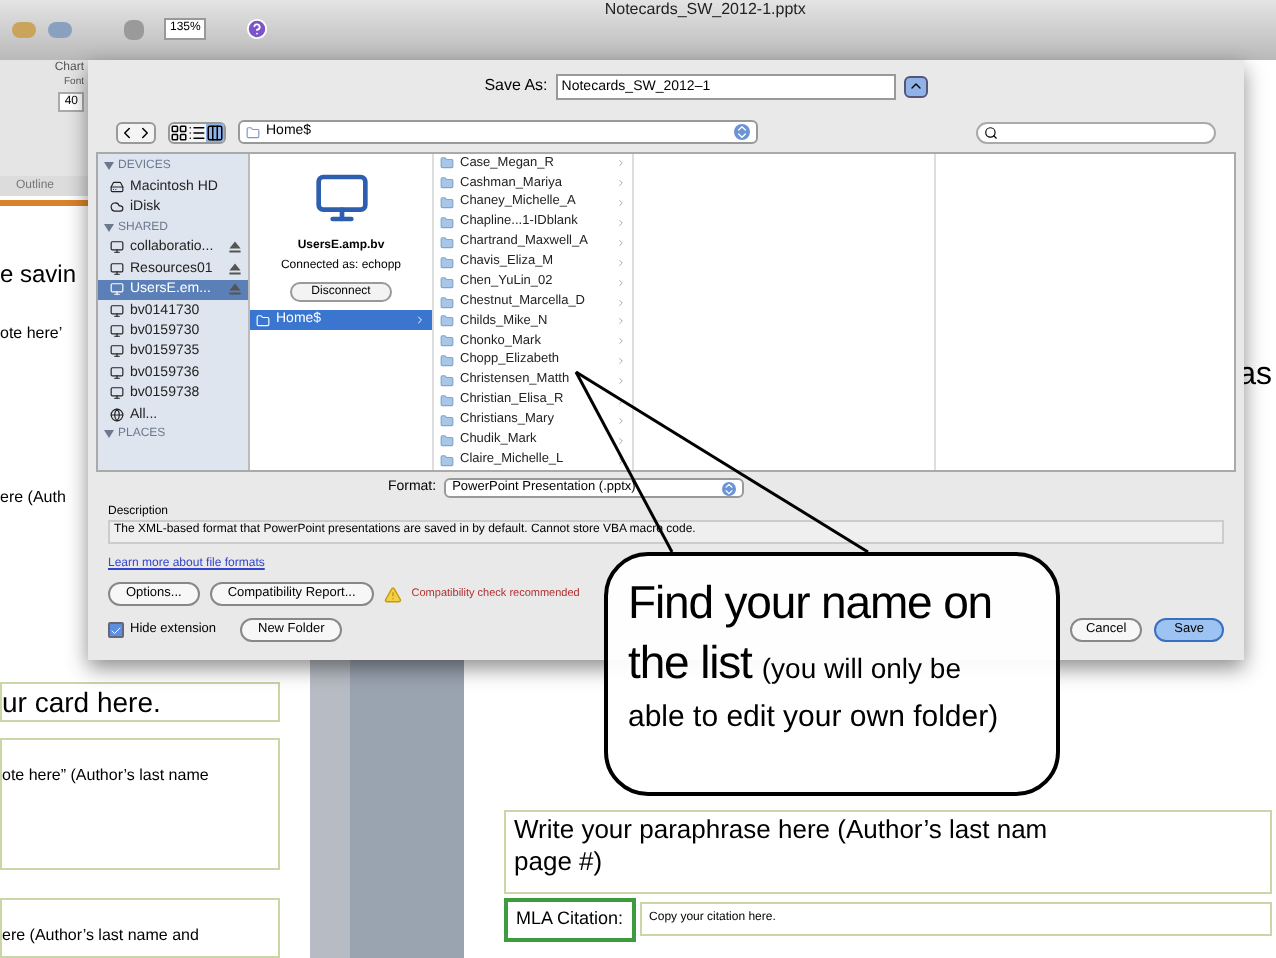 This screenshot has width=1276, height=958. I want to click on search-icon, so click(991, 132).